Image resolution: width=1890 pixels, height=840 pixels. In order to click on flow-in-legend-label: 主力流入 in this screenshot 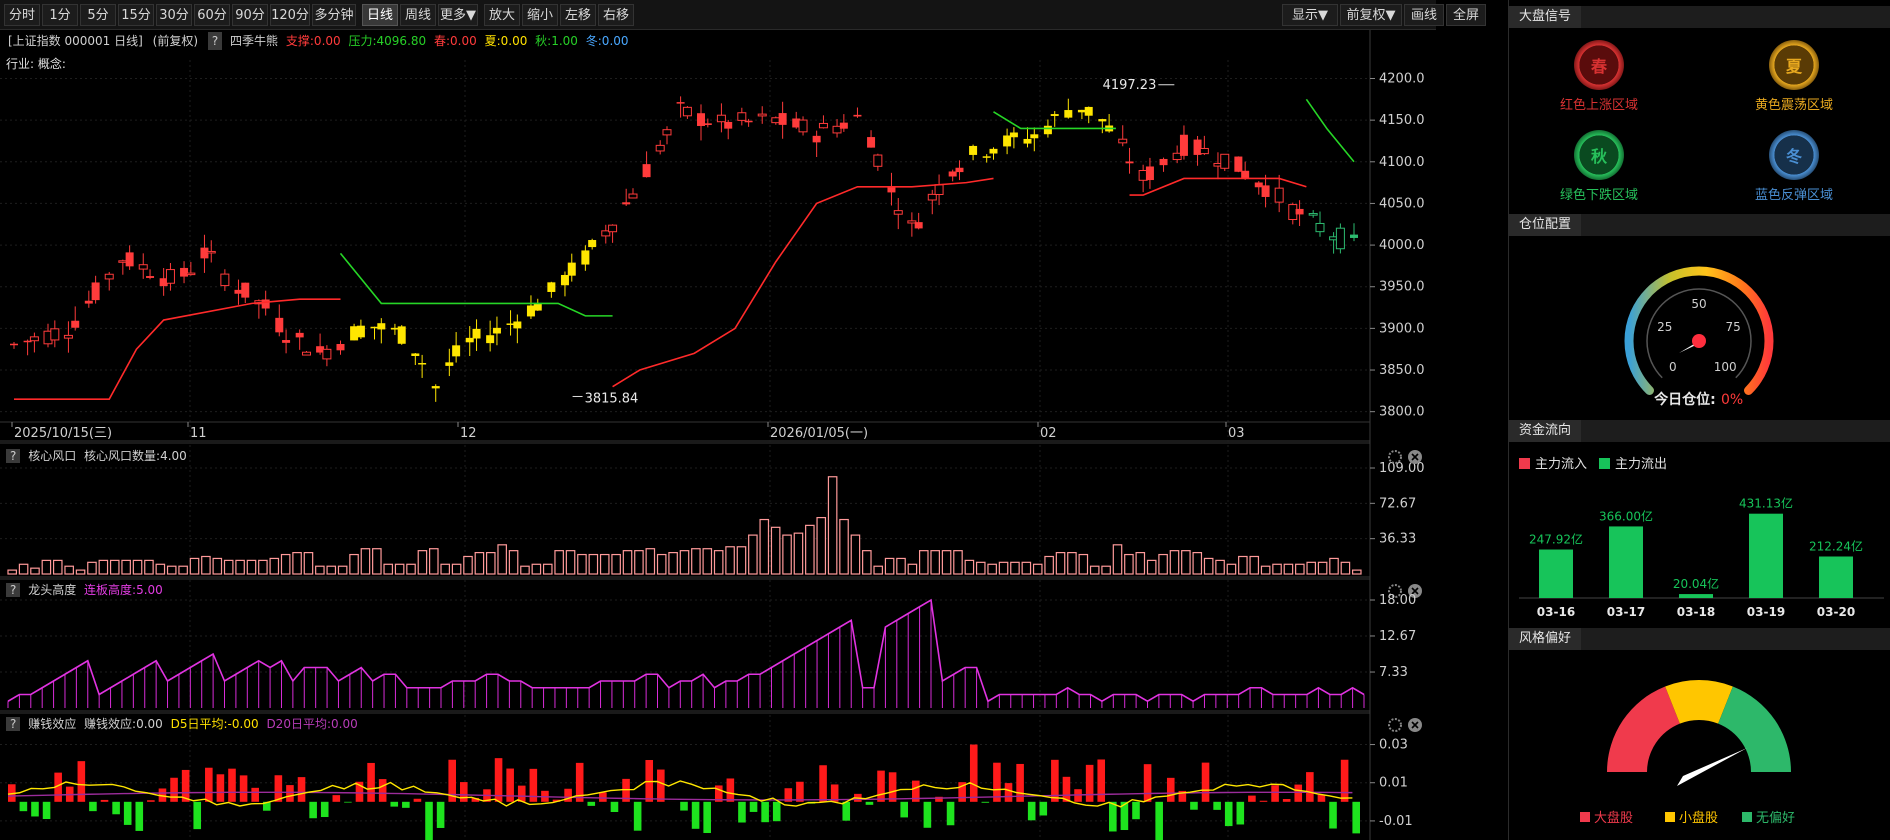, I will do `click(1561, 464)`.